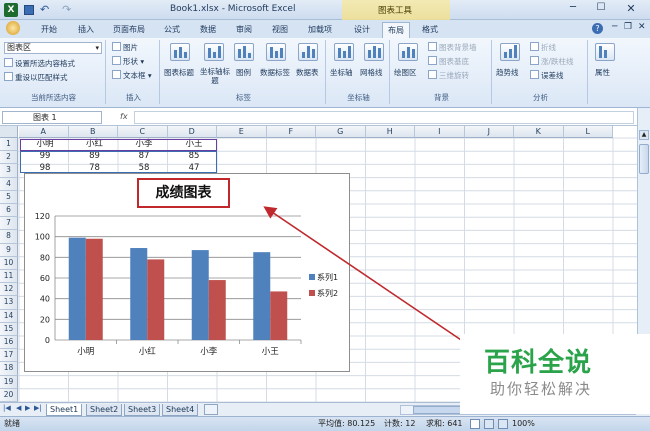 The image size is (650, 431). What do you see at coordinates (9, 382) in the screenshot?
I see `row-header-19: 19` at bounding box center [9, 382].